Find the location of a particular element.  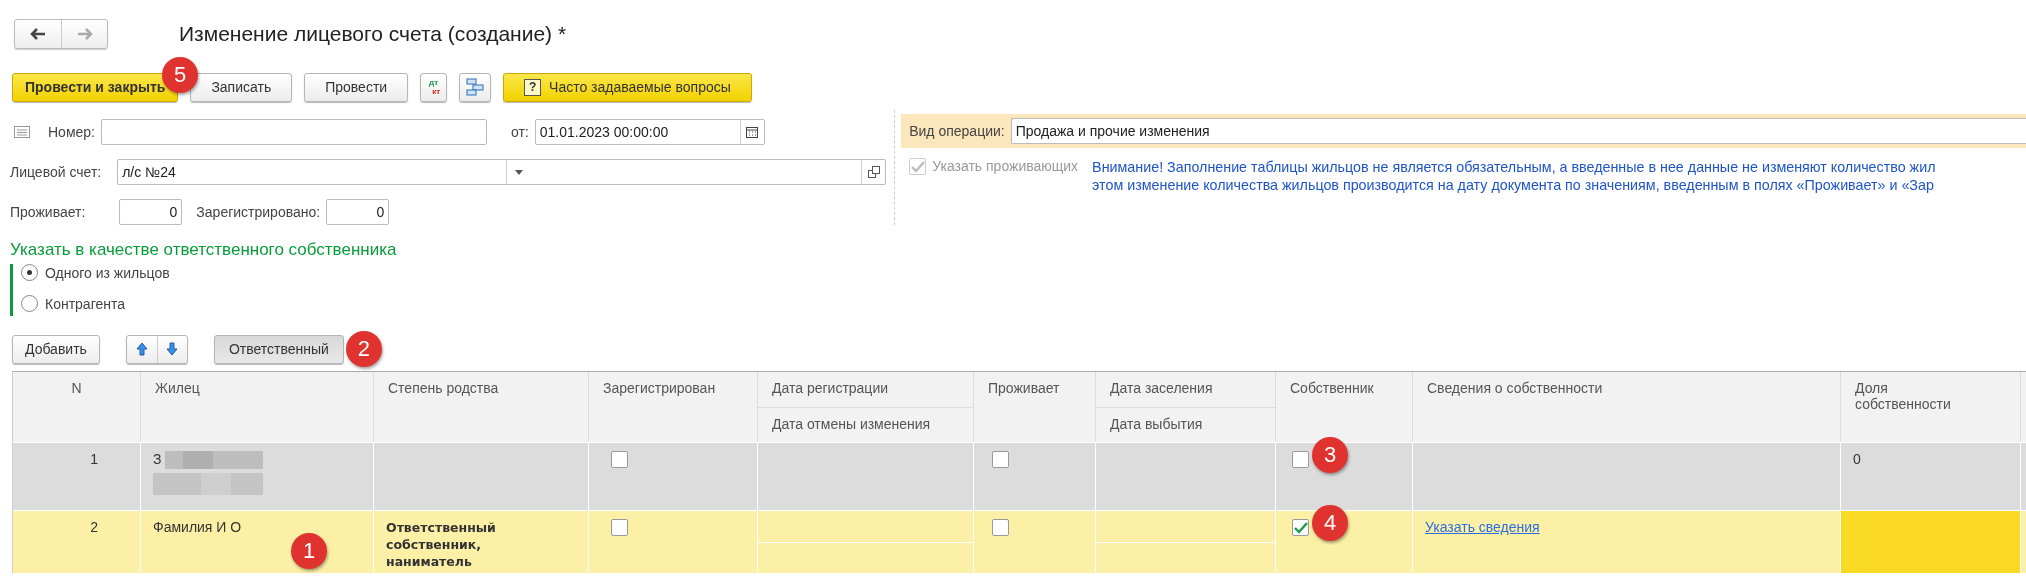

column-header: Проживает is located at coordinates (1035, 407).